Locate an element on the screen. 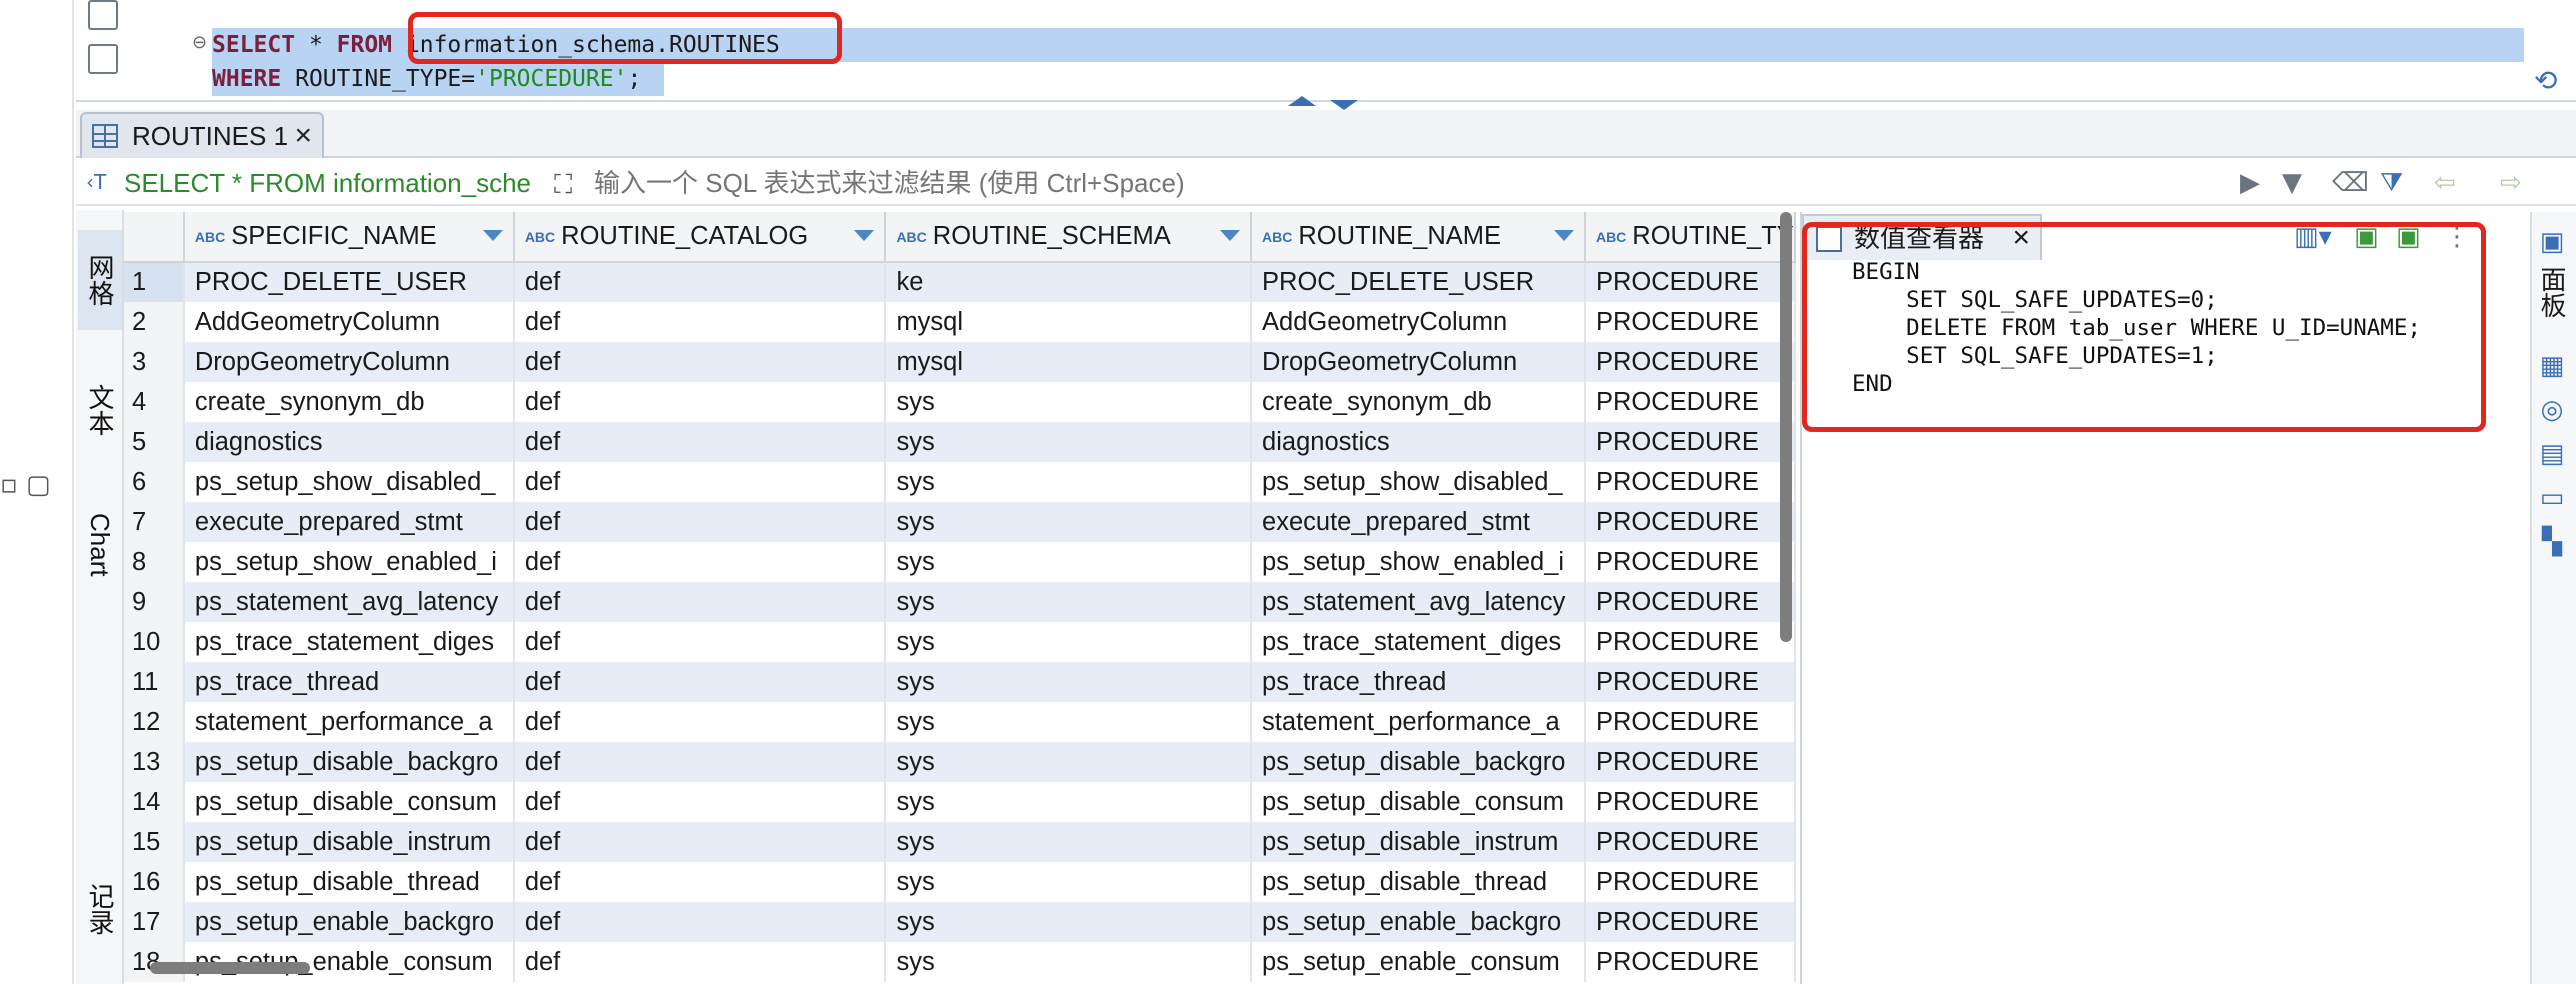 This screenshot has height=984, width=2576. filter-sql-preview: SELECT * FROM information_sche is located at coordinates (349, 183).